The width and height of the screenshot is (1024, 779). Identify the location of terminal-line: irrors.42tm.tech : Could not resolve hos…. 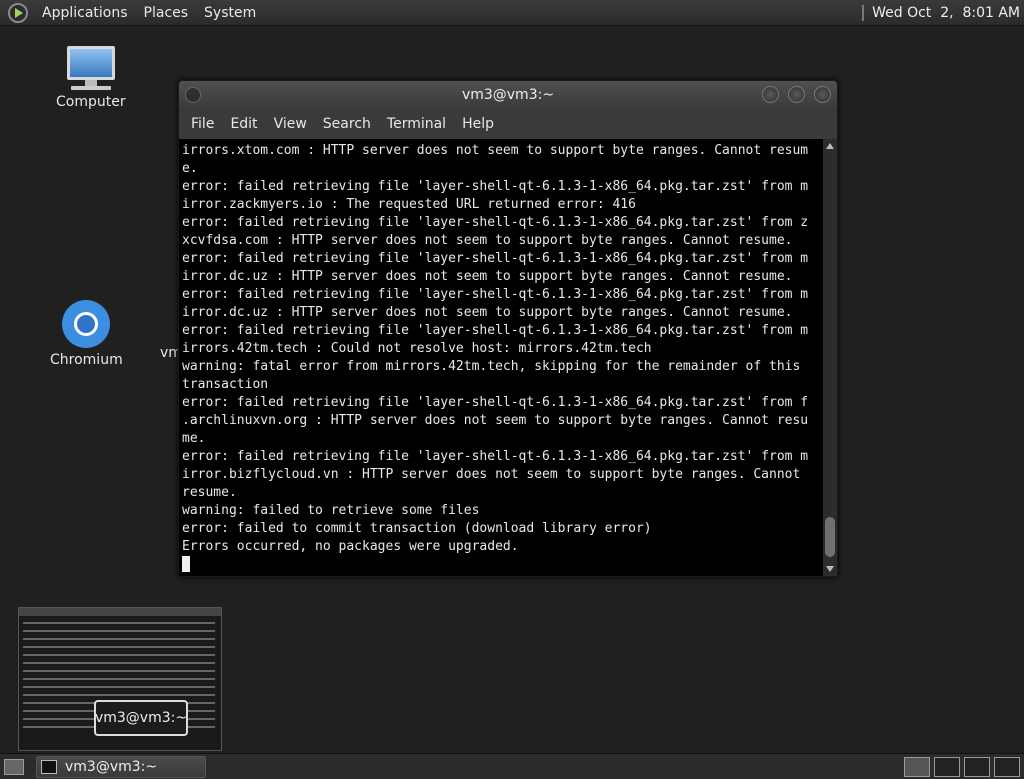
(417, 348).